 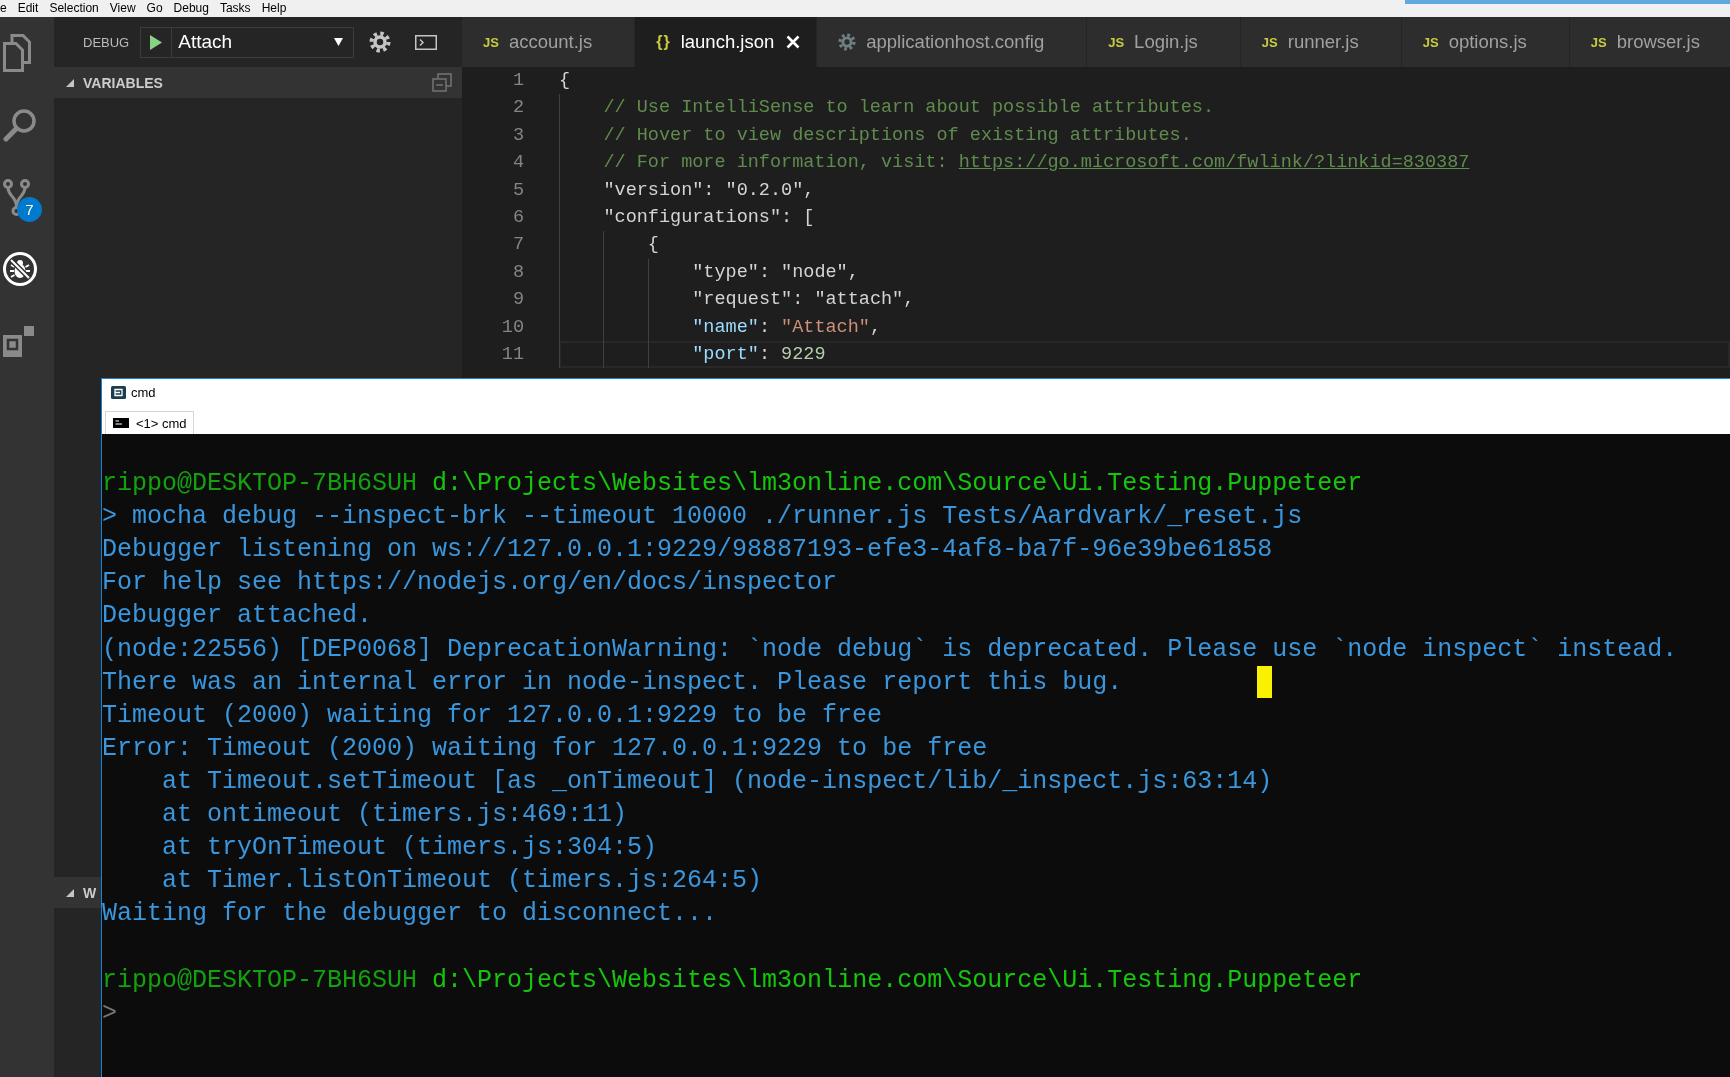 What do you see at coordinates (1214, 163) in the screenshot?
I see `code-link: https://go.microsoft.com/fwlink/?linkid=830387` at bounding box center [1214, 163].